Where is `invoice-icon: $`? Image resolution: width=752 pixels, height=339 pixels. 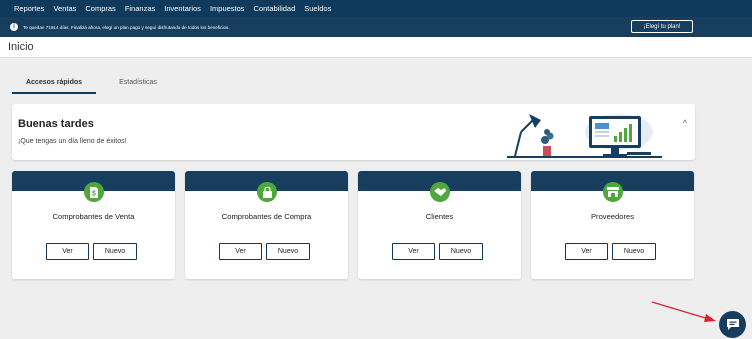 invoice-icon: $ is located at coordinates (94, 192).